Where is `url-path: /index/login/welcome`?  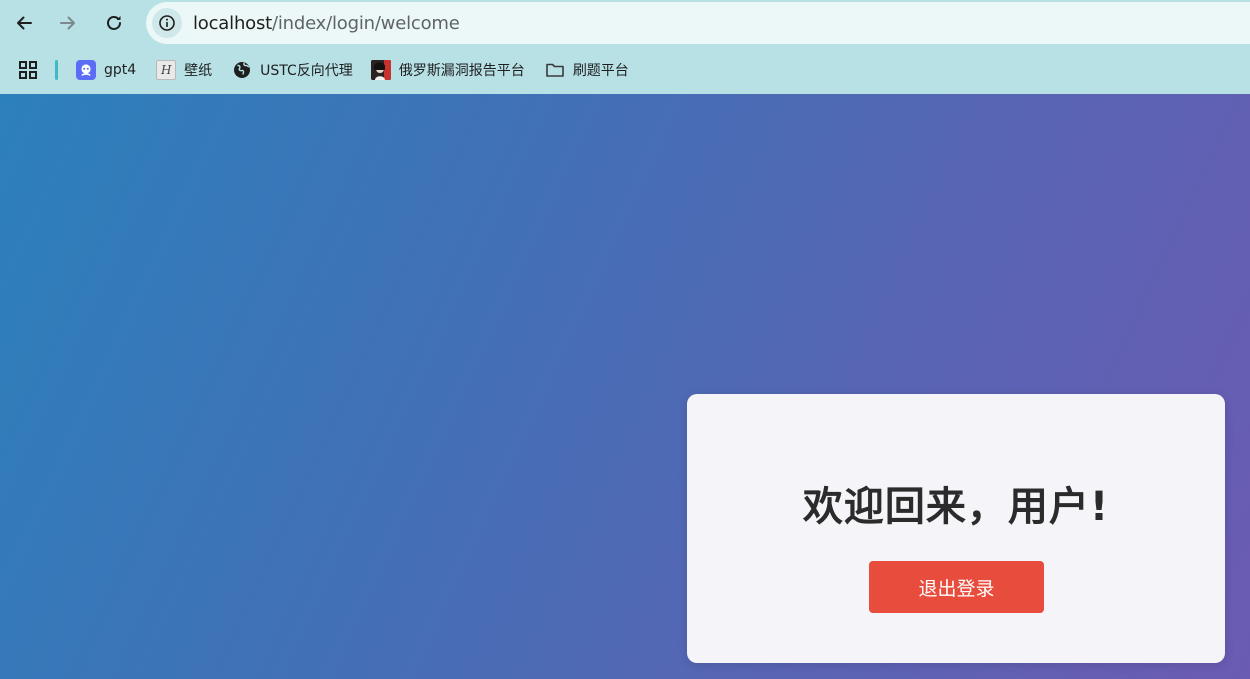 url-path: /index/login/welcome is located at coordinates (366, 23).